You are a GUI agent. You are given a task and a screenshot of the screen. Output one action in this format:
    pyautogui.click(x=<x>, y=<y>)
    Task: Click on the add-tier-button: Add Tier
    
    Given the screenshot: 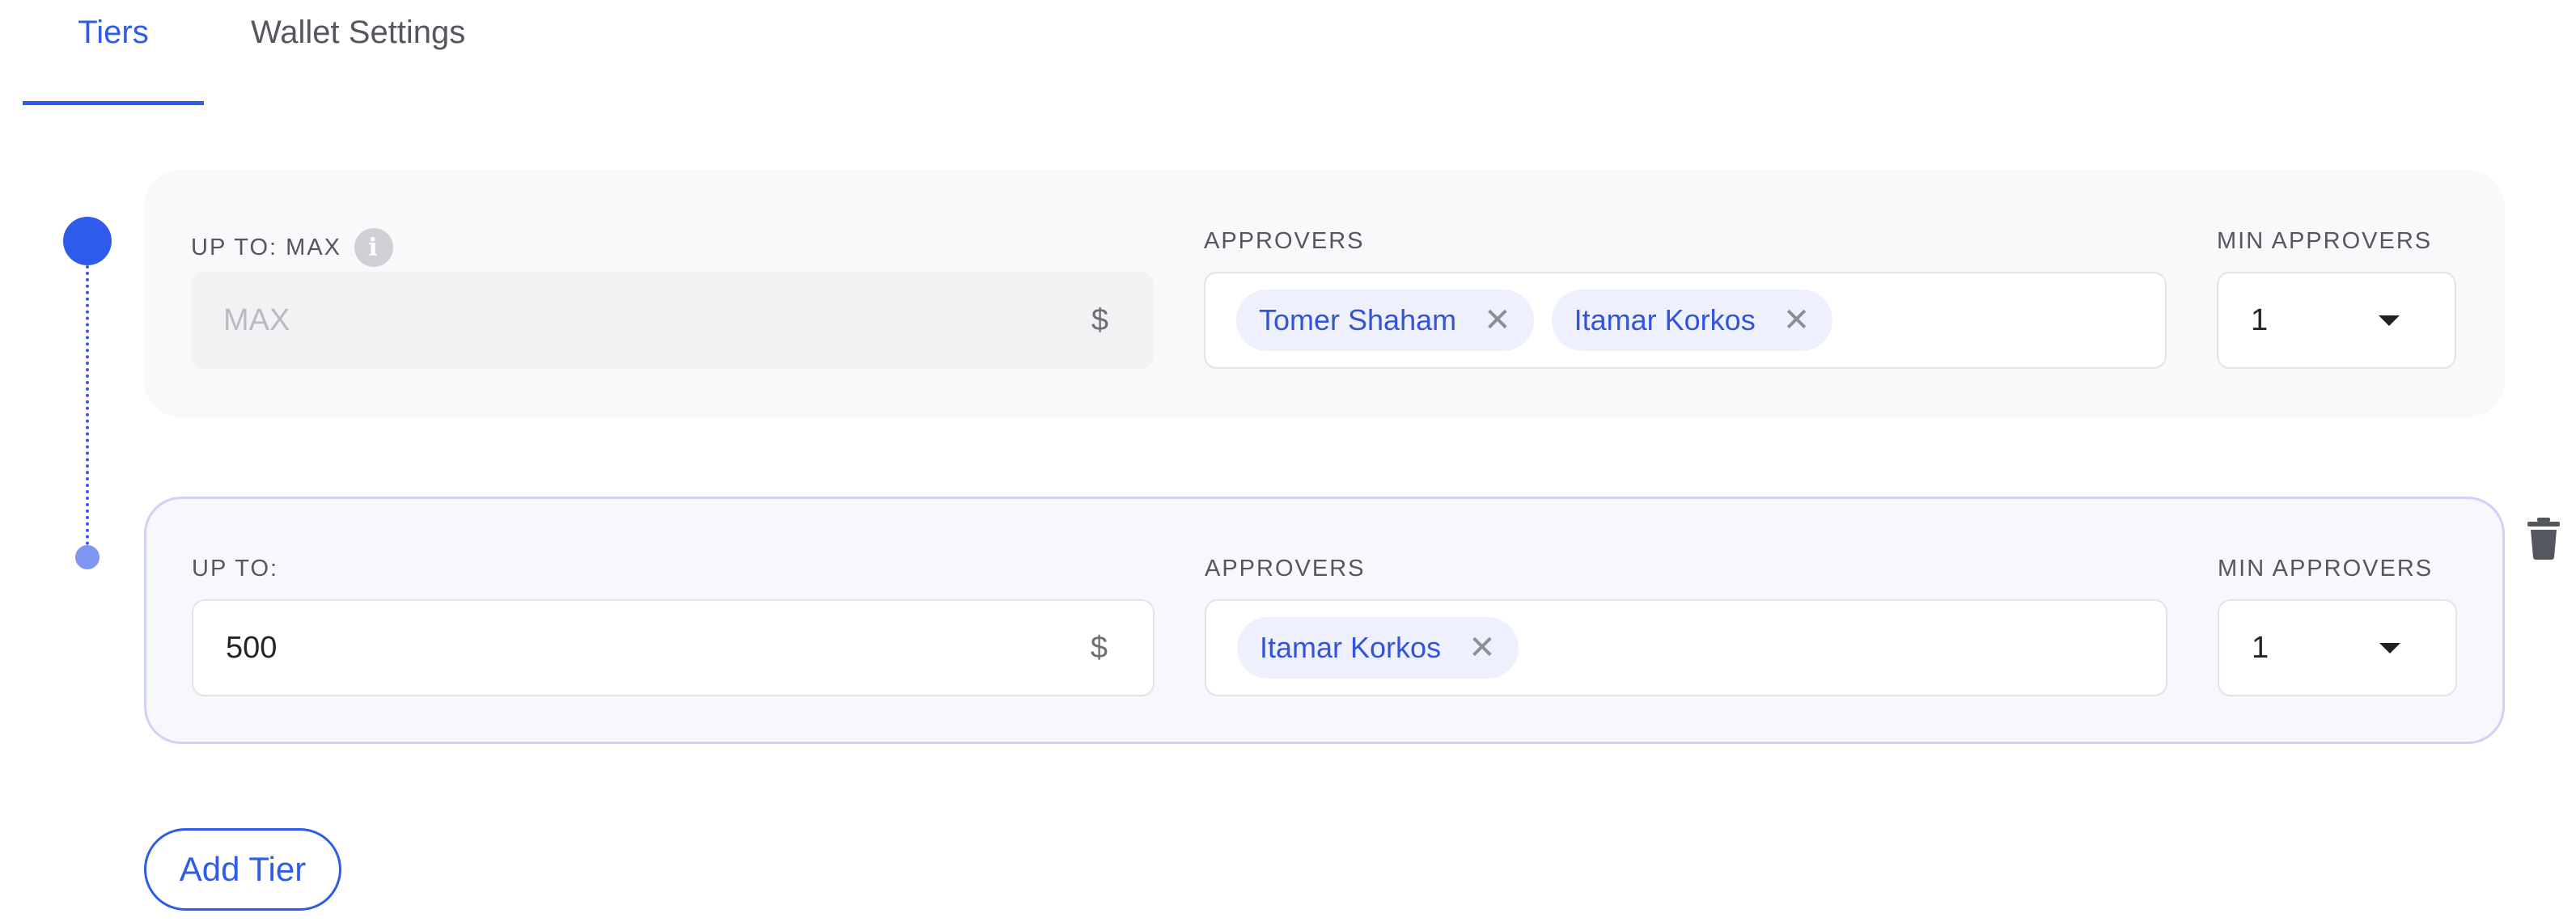 What is the action you would take?
    pyautogui.click(x=242, y=869)
    